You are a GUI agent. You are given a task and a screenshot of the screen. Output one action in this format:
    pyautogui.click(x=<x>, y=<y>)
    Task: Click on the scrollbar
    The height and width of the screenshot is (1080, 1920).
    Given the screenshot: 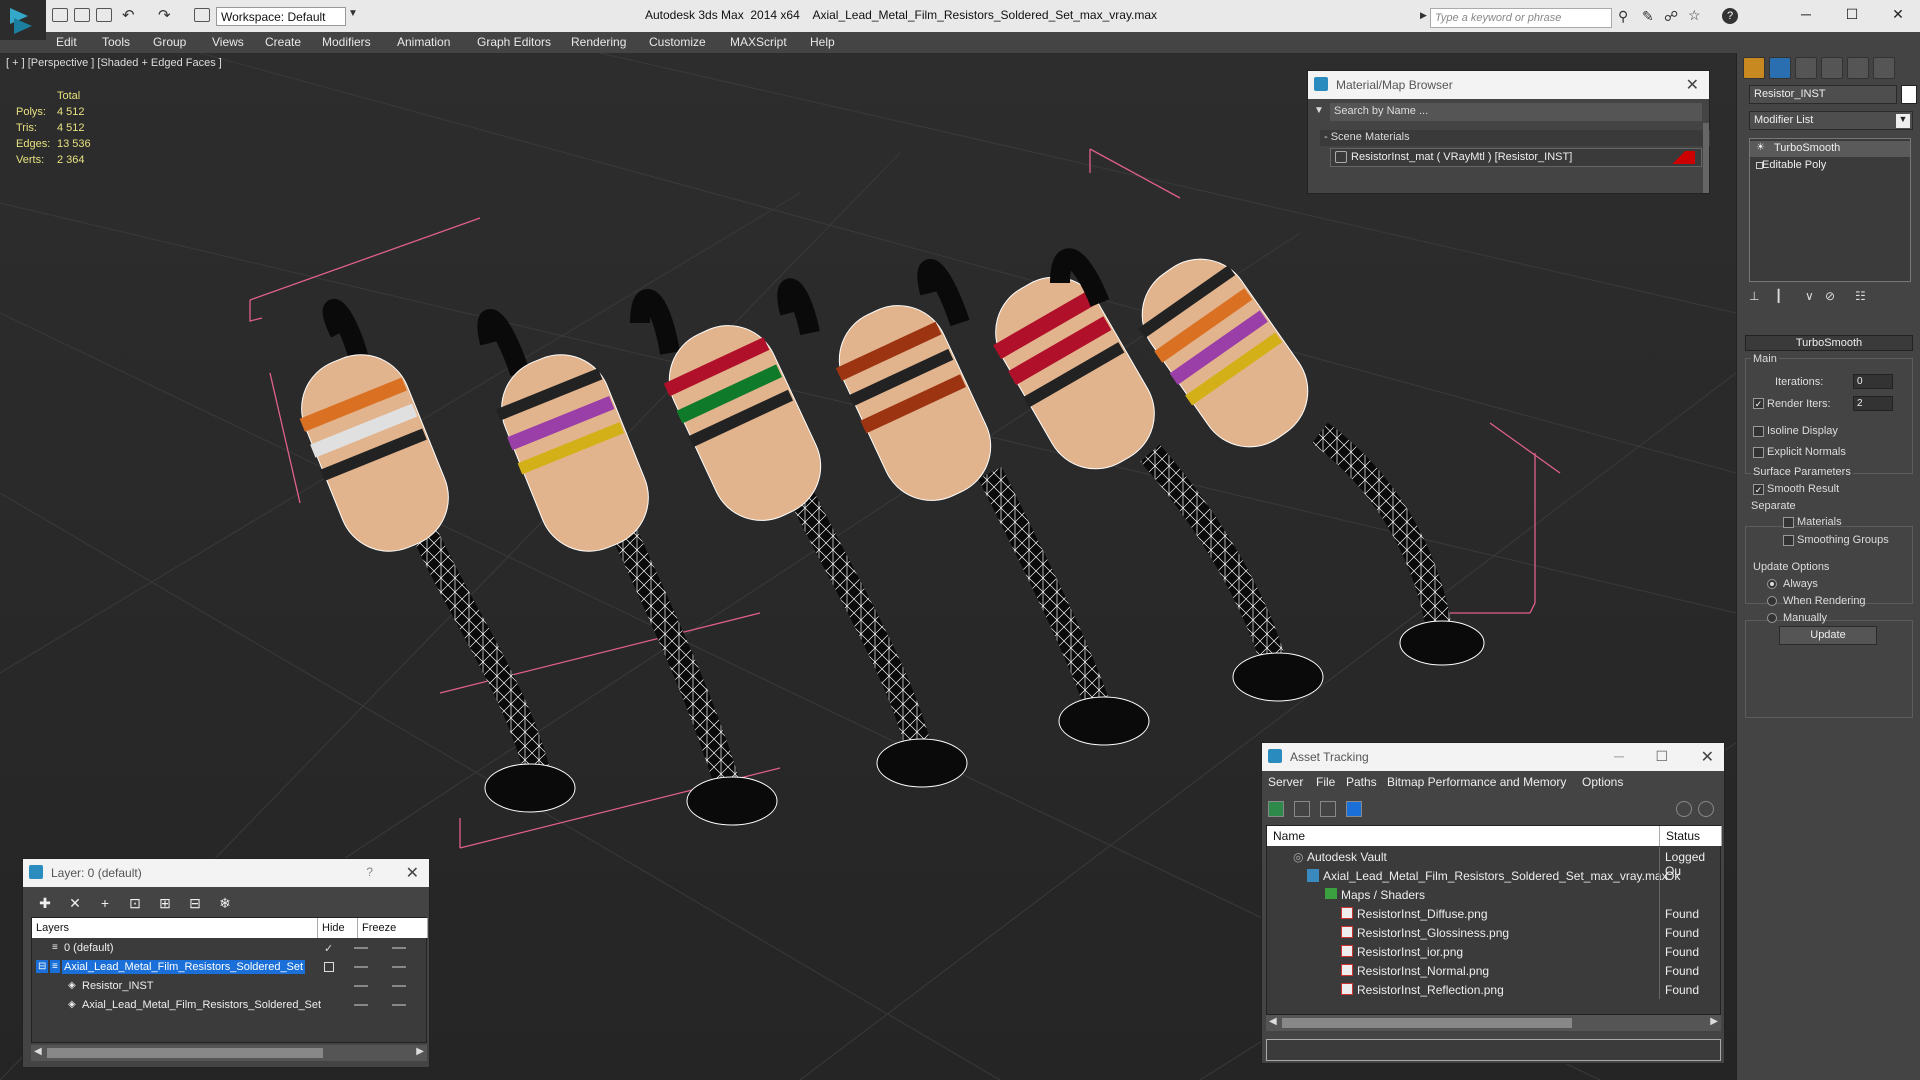 What is the action you would take?
    pyautogui.click(x=1706, y=158)
    